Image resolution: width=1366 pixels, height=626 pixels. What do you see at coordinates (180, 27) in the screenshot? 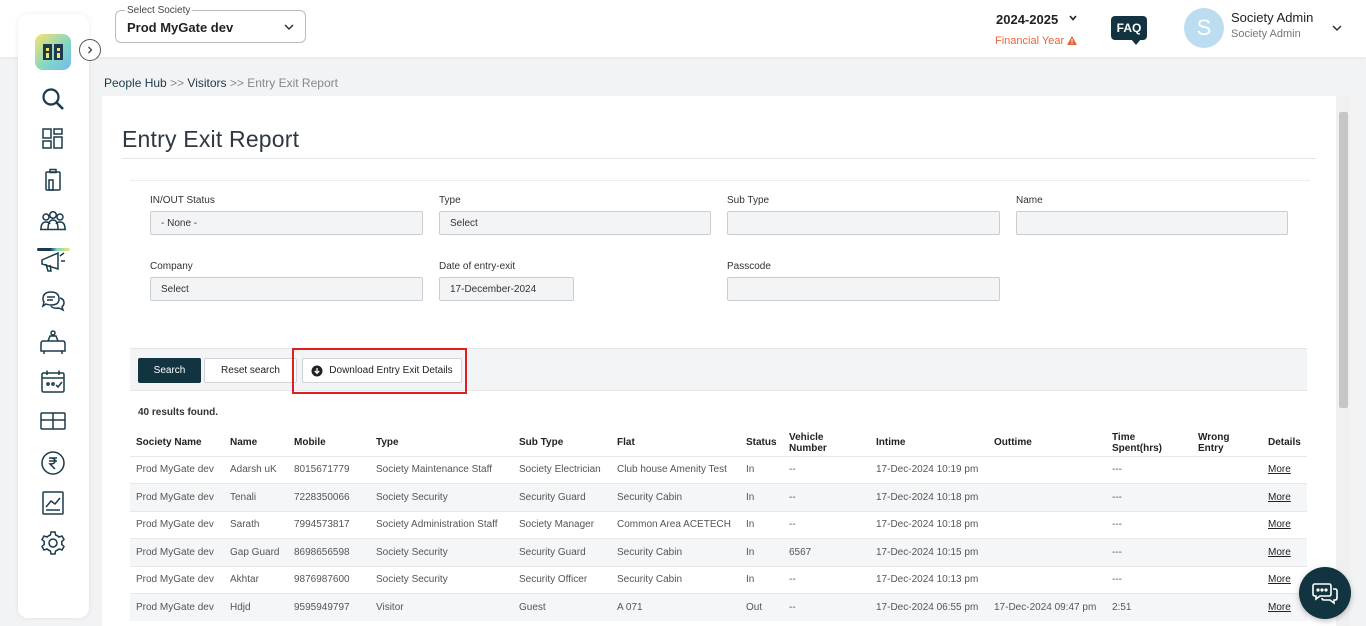
I see `society-select-value: Prod MyGate dev` at bounding box center [180, 27].